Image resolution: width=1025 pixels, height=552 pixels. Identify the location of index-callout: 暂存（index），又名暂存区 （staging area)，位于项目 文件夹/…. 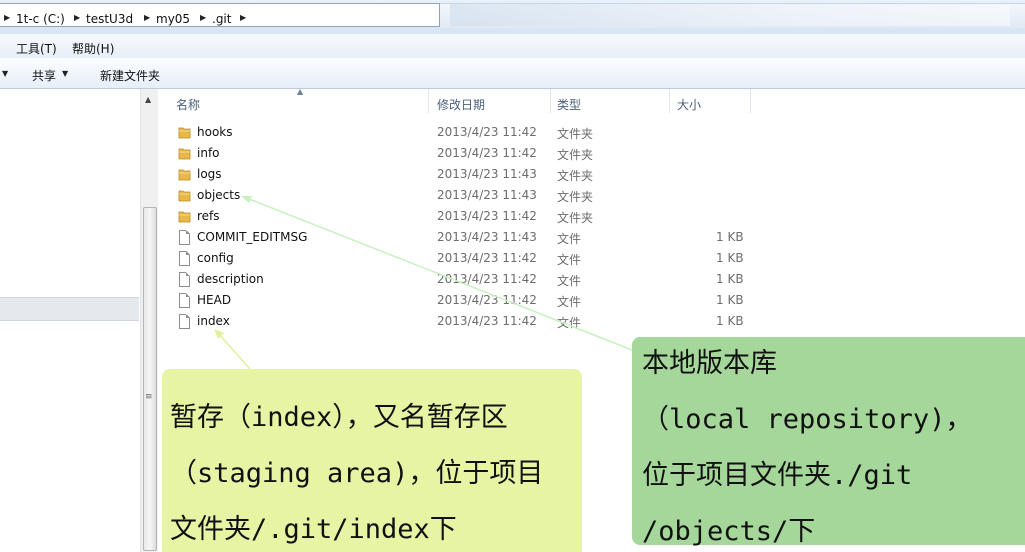
(372, 460).